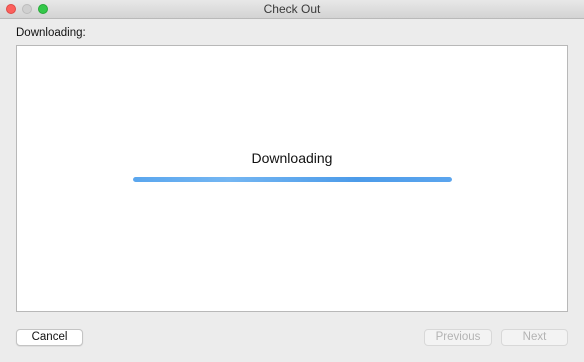 This screenshot has height=362, width=584. Describe the element at coordinates (292, 158) in the screenshot. I see `download-status-text: Downloading` at that location.